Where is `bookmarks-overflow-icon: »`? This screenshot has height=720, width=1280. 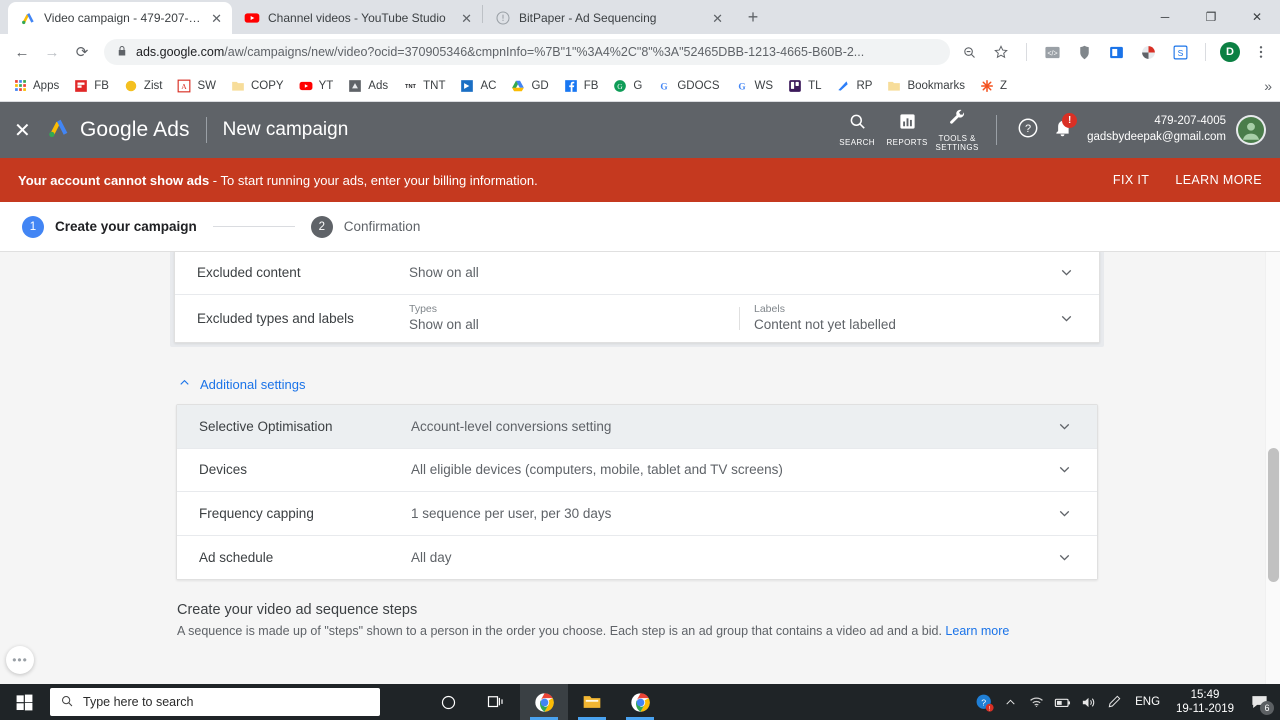
bookmarks-overflow-icon: » is located at coordinates (1268, 86).